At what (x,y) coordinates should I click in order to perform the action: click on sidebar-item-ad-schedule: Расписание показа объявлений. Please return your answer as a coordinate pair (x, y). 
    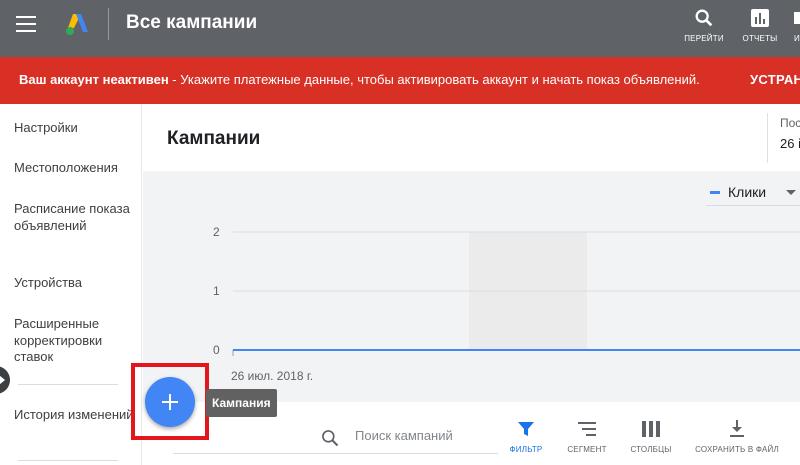
    Looking at the image, I should click on (74, 217).